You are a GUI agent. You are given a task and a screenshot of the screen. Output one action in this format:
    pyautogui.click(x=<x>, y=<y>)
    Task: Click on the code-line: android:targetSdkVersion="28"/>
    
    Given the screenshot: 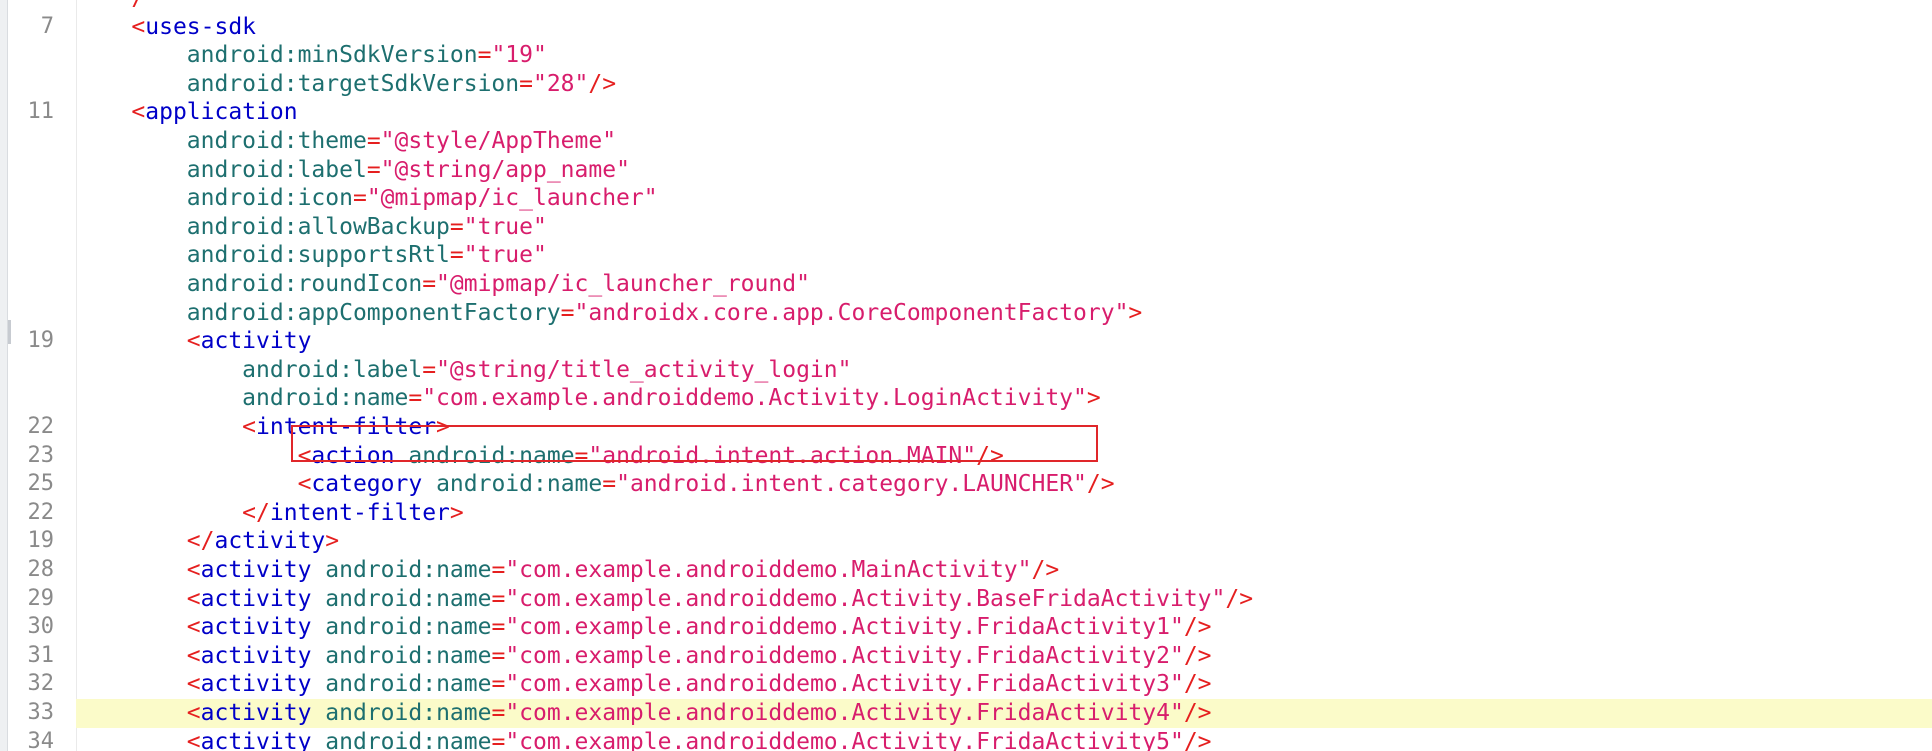 What is the action you would take?
    pyautogui.click(x=1004, y=84)
    